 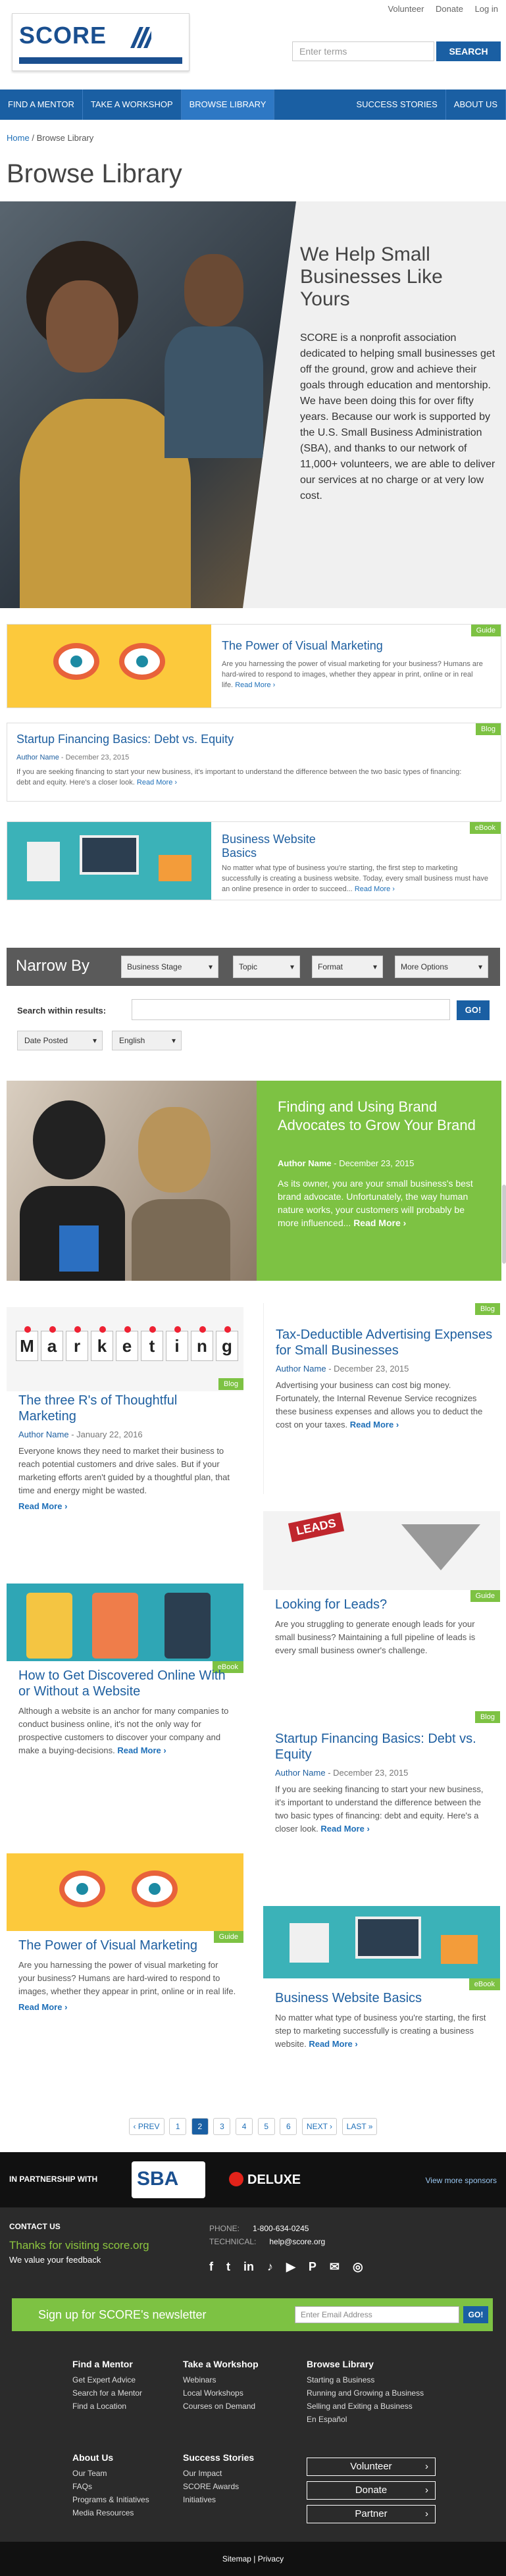 I want to click on footer-link: Selling and Exiting a Business, so click(x=365, y=2406).